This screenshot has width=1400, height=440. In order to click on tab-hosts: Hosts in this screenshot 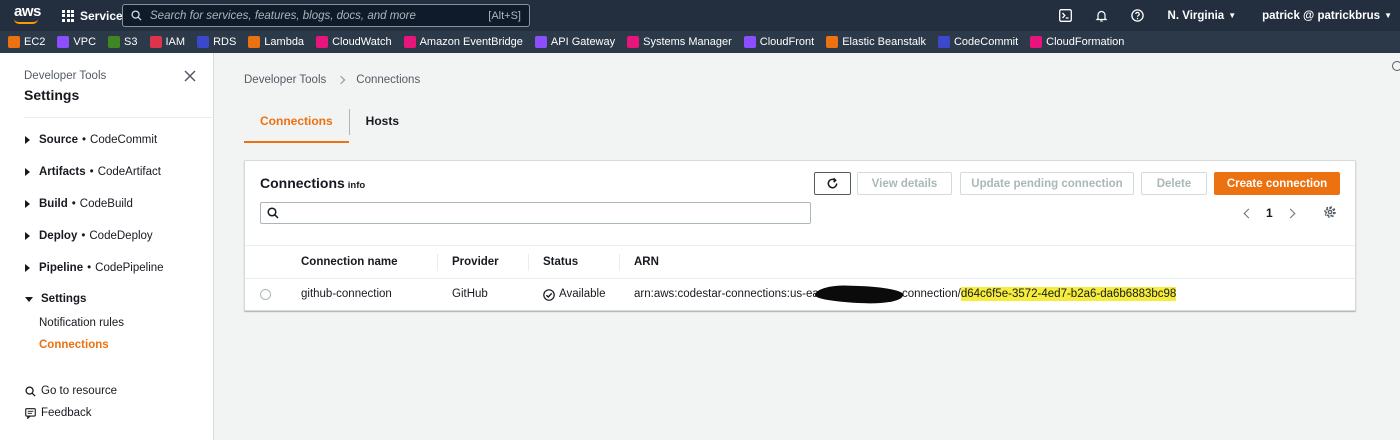, I will do `click(382, 125)`.